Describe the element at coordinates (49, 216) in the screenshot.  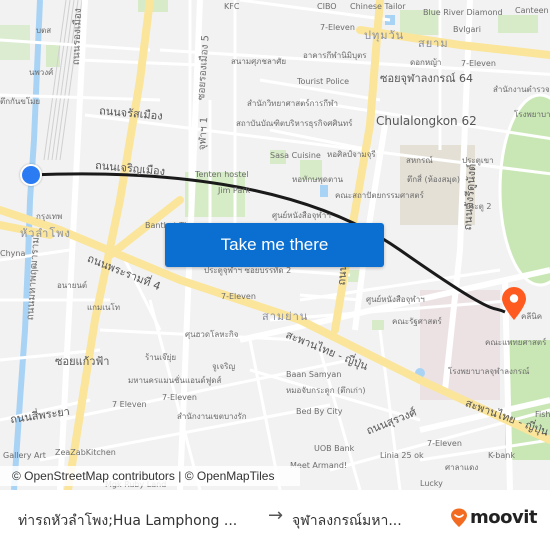
I see `poi-label: กรุงเทพ` at that location.